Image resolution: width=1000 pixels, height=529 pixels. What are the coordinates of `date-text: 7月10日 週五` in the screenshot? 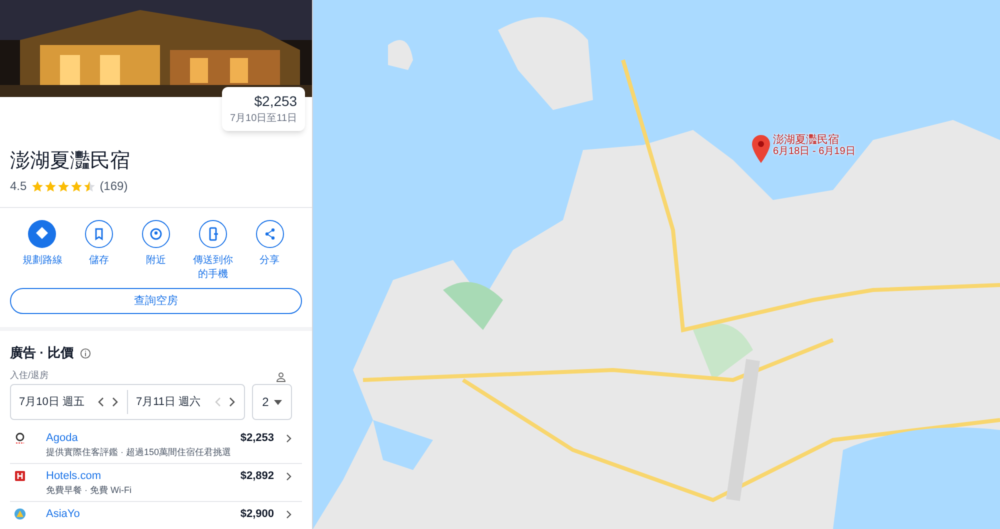 It's located at (52, 402).